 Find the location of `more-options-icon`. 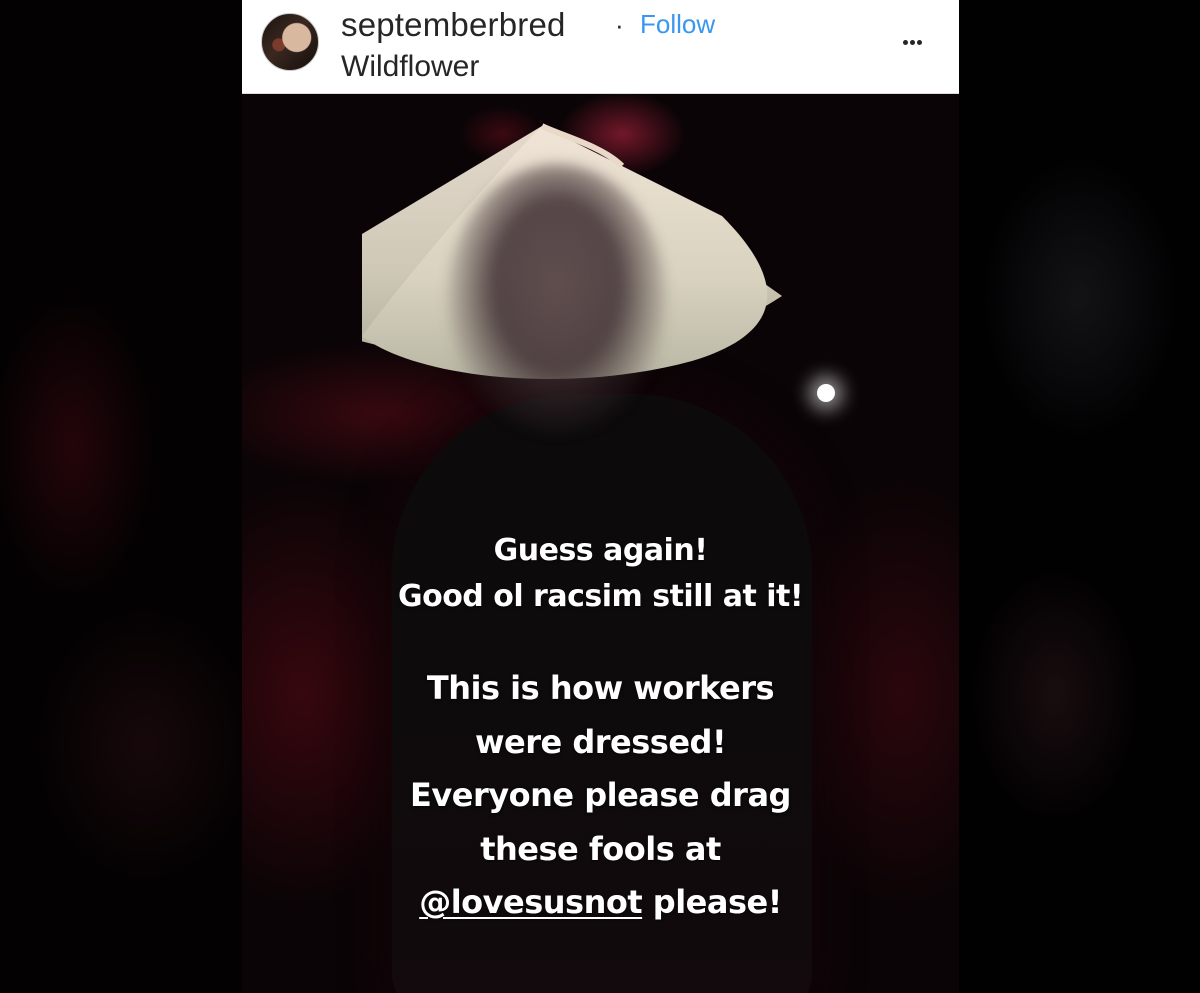

more-options-icon is located at coordinates (912, 41).